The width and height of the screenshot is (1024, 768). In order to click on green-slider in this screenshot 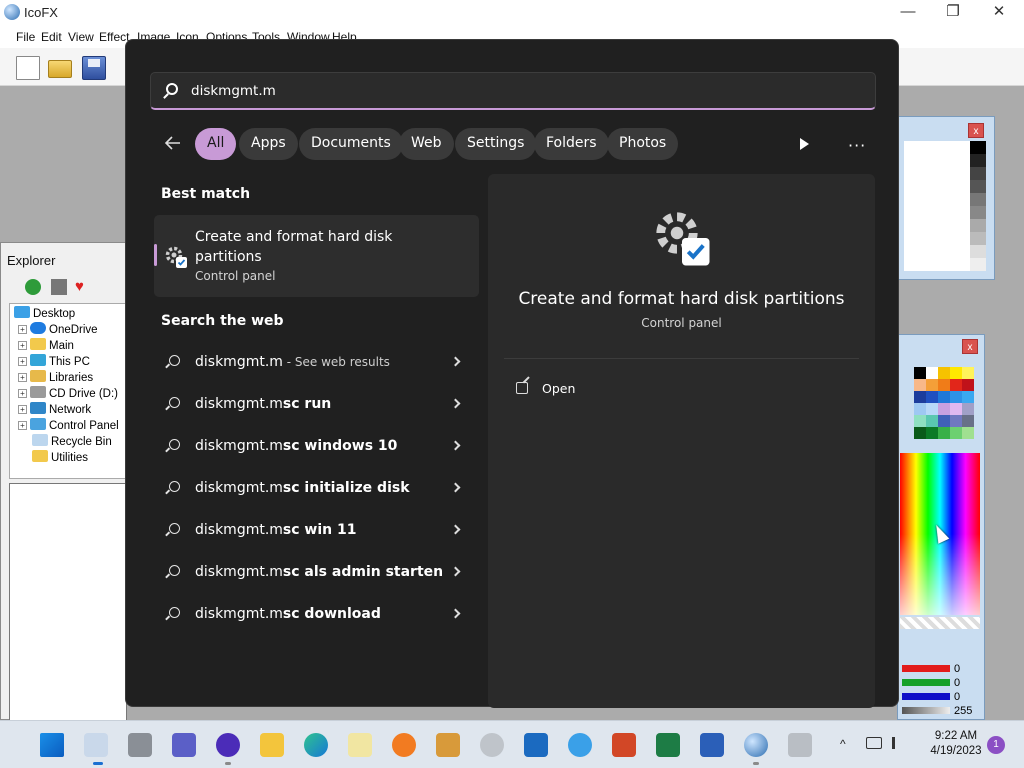, I will do `click(926, 682)`.